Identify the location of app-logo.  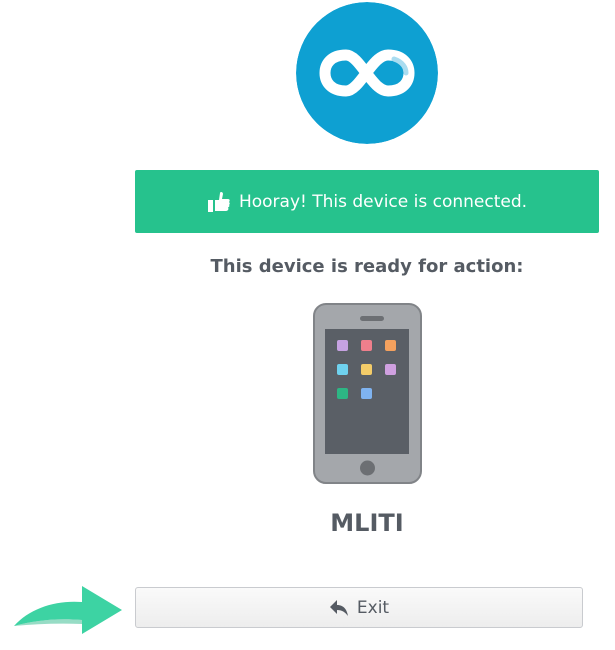
(367, 73).